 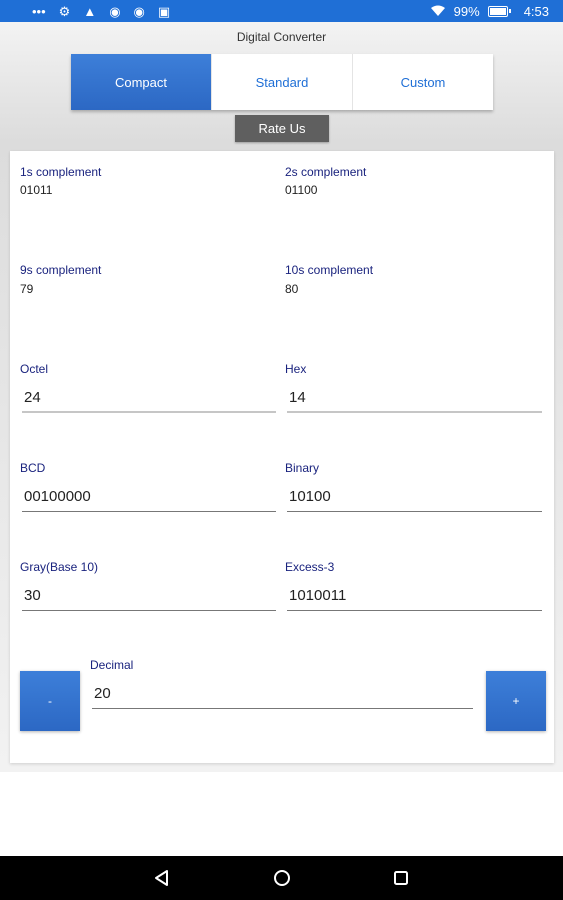 What do you see at coordinates (301, 190) in the screenshot?
I see `twos-complement-value: 01100` at bounding box center [301, 190].